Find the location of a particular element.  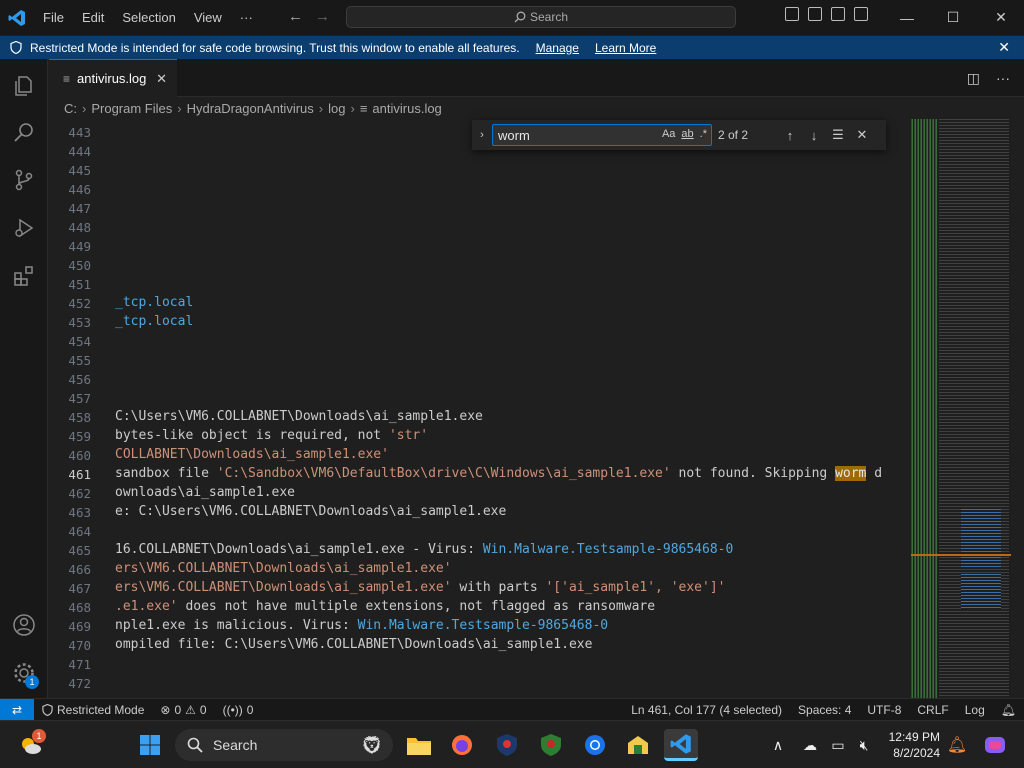

learn-more-link: Learn More is located at coordinates (625, 48).